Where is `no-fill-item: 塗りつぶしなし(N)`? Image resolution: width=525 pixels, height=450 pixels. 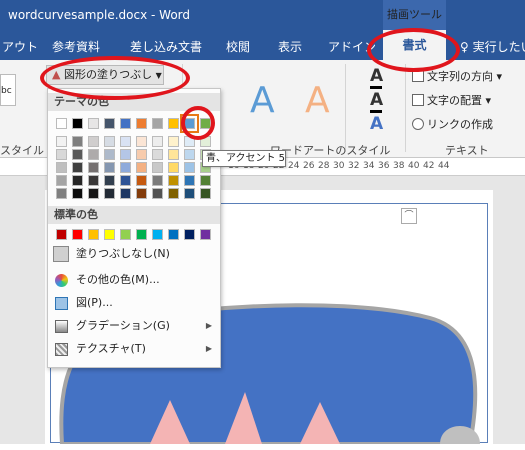 no-fill-item: 塗りつぶしなし(N) is located at coordinates (134, 254).